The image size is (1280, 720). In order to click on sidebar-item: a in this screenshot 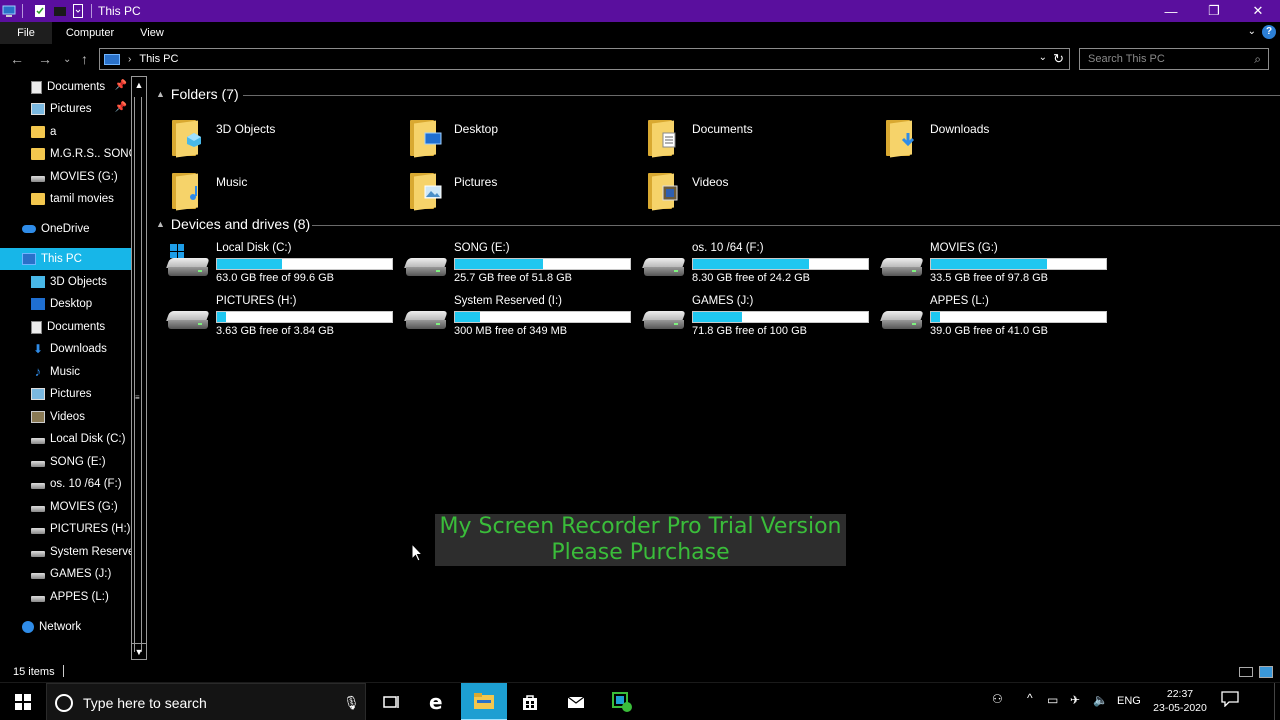, I will do `click(65, 132)`.